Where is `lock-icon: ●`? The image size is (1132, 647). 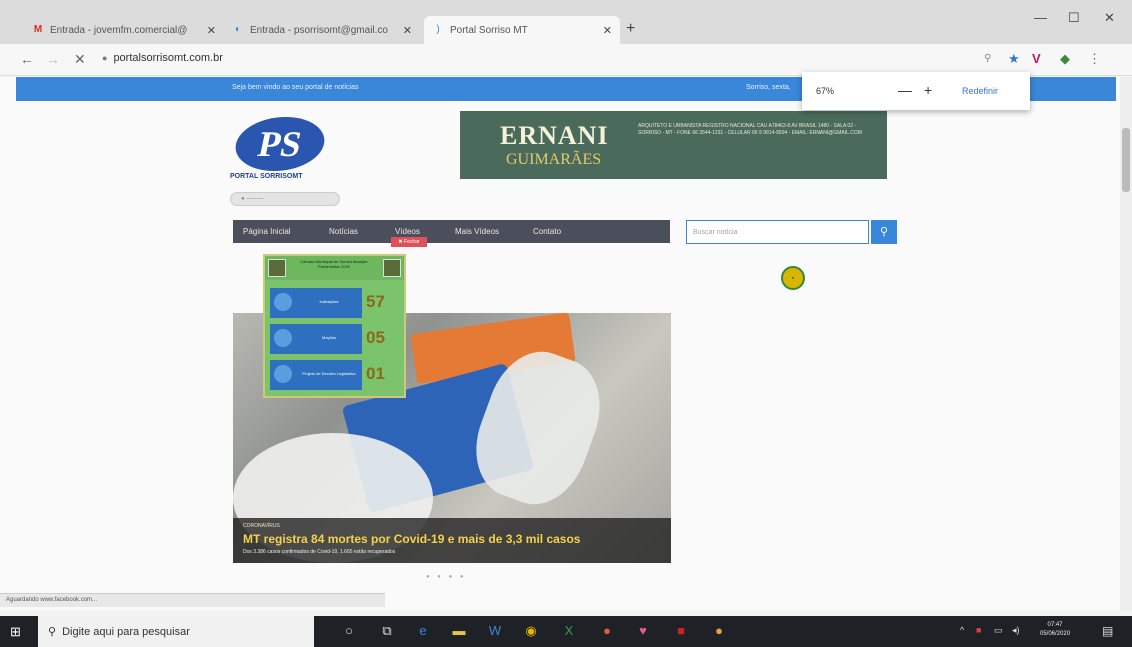 lock-icon: ● is located at coordinates (105, 58).